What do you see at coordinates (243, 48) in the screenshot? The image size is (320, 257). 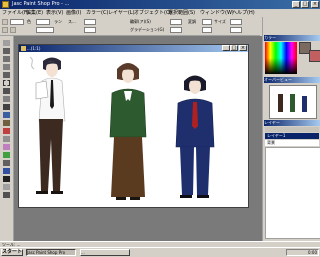 I see `doc-close-button: ×` at bounding box center [243, 48].